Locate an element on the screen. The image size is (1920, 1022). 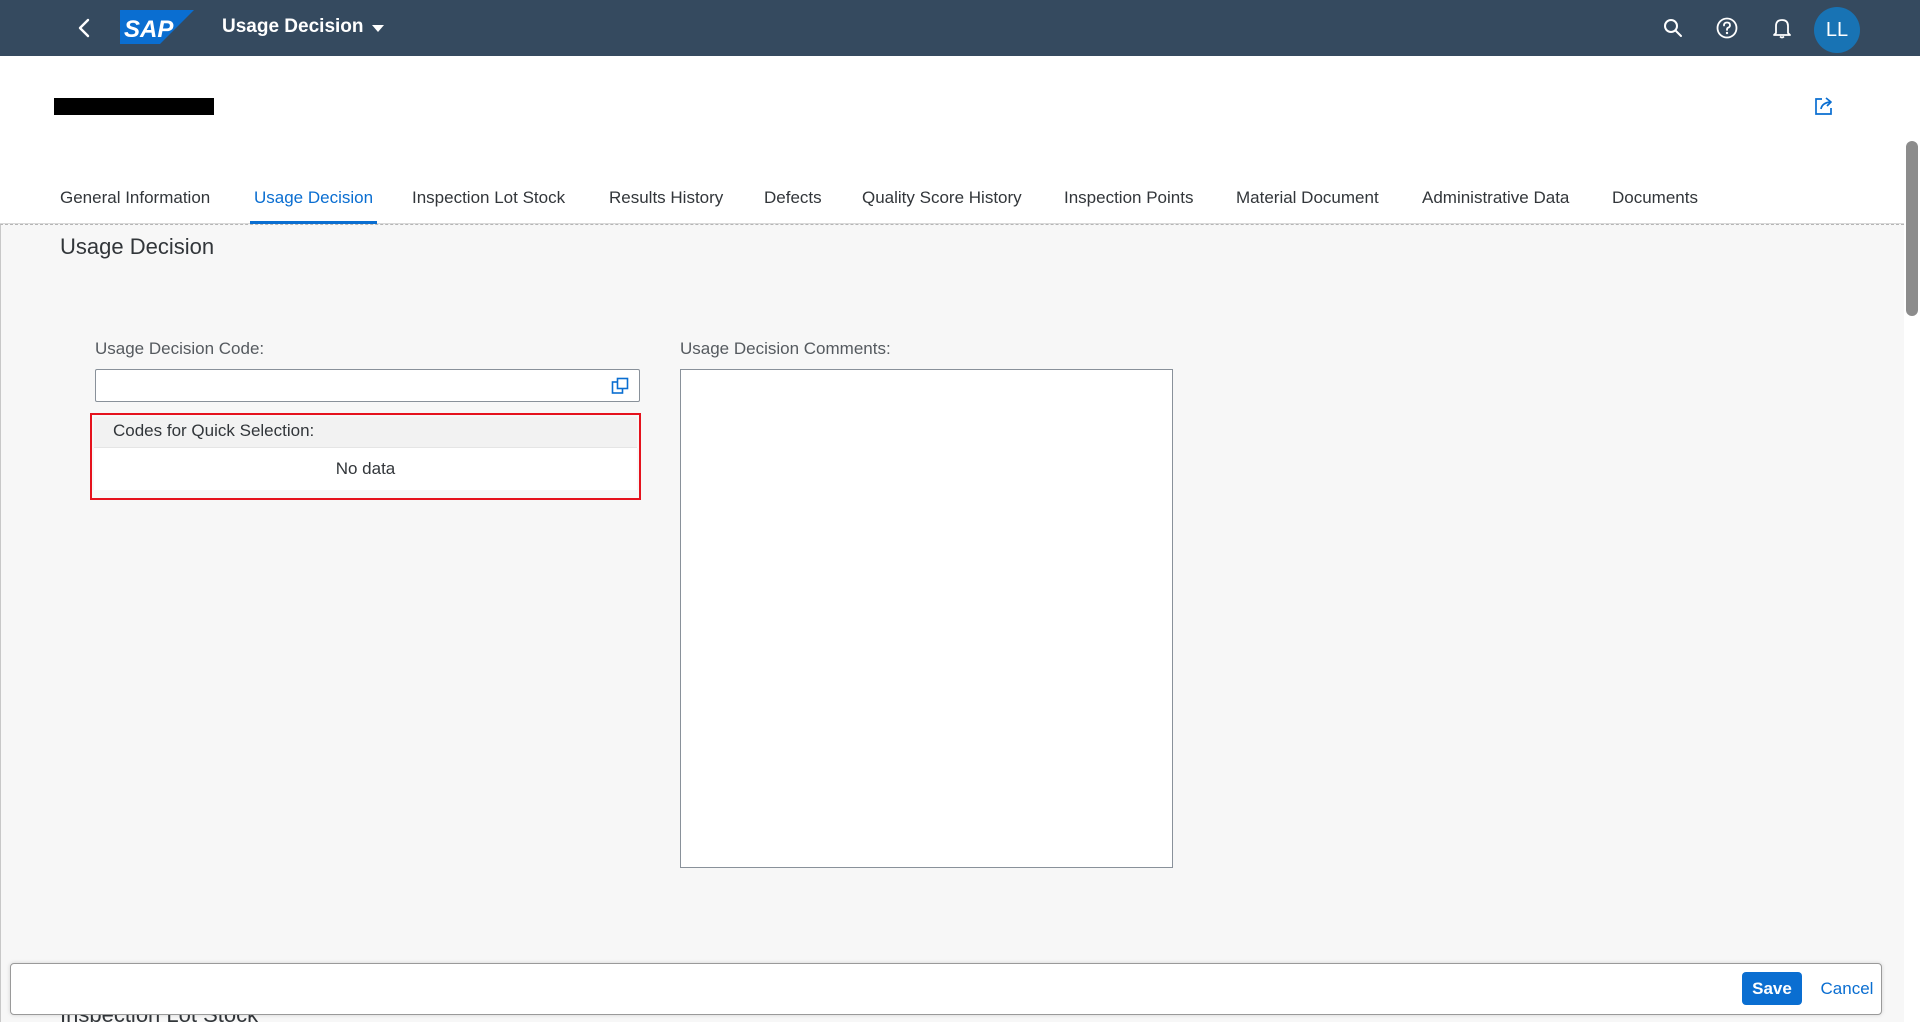
share-icon is located at coordinates (1823, 106).